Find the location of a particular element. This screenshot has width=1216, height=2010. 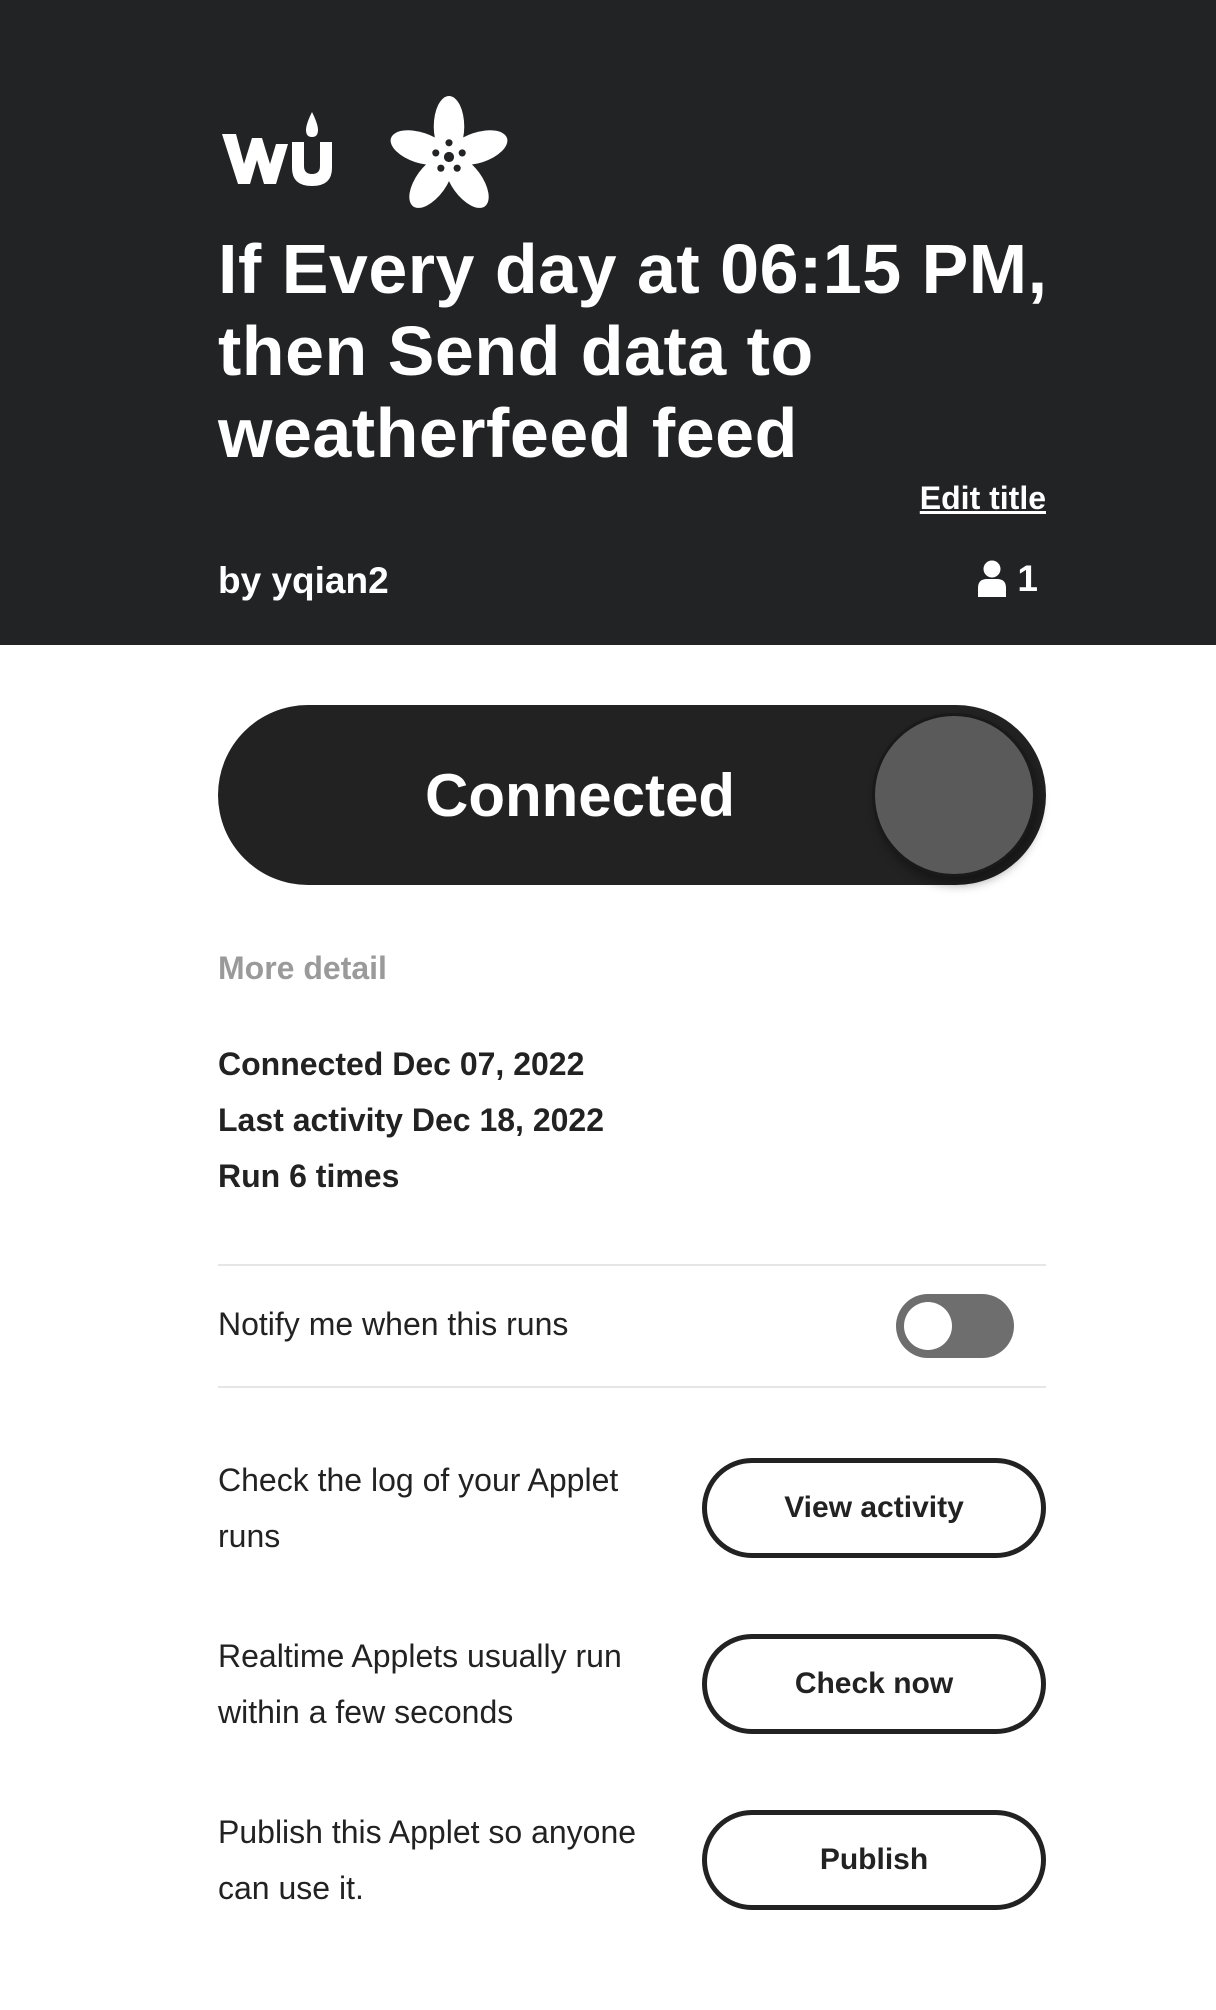

adafruit-flower-logo is located at coordinates (449, 152).